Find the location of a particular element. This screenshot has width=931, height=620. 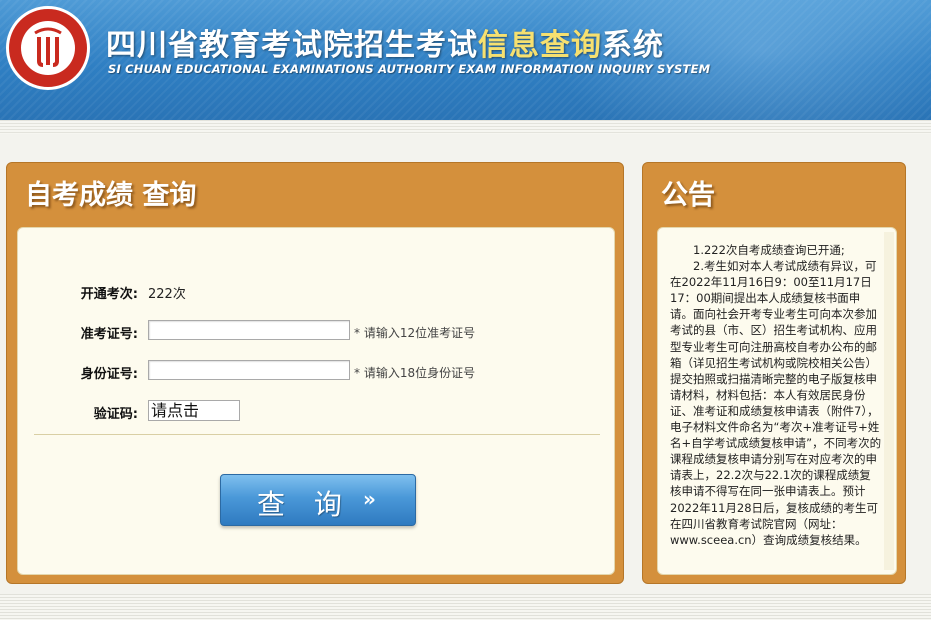

ticket-number-hint: * 请输入12位准考证号 is located at coordinates (415, 333).